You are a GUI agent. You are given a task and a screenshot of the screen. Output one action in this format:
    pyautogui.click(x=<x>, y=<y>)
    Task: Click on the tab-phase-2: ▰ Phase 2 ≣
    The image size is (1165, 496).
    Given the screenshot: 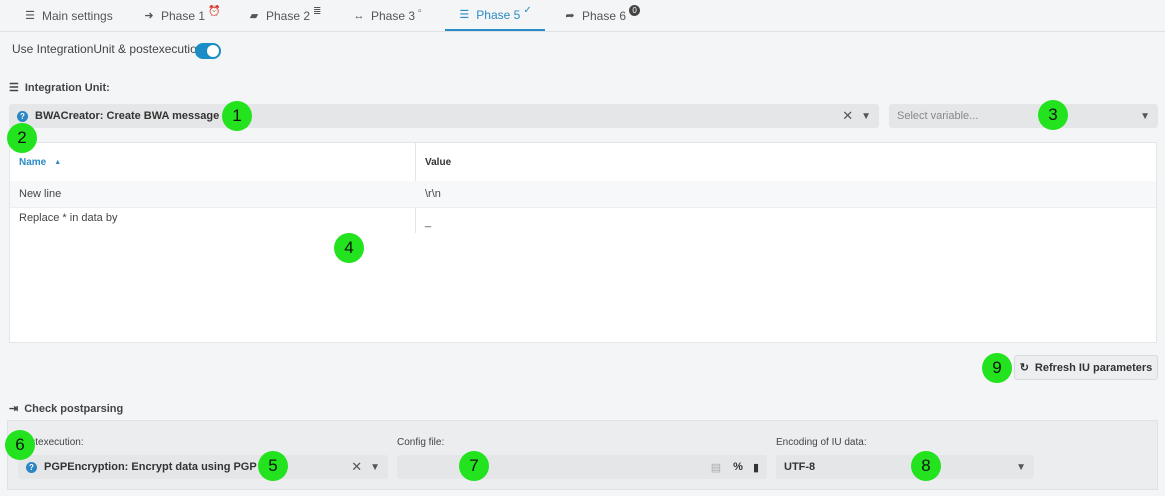 What is the action you would take?
    pyautogui.click(x=285, y=15)
    